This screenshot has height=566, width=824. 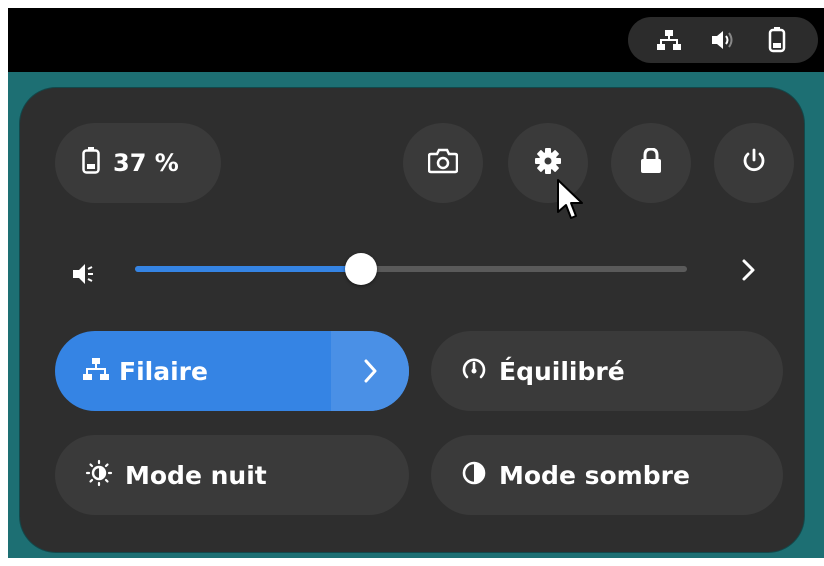 I want to click on gear-icon, so click(x=548, y=163).